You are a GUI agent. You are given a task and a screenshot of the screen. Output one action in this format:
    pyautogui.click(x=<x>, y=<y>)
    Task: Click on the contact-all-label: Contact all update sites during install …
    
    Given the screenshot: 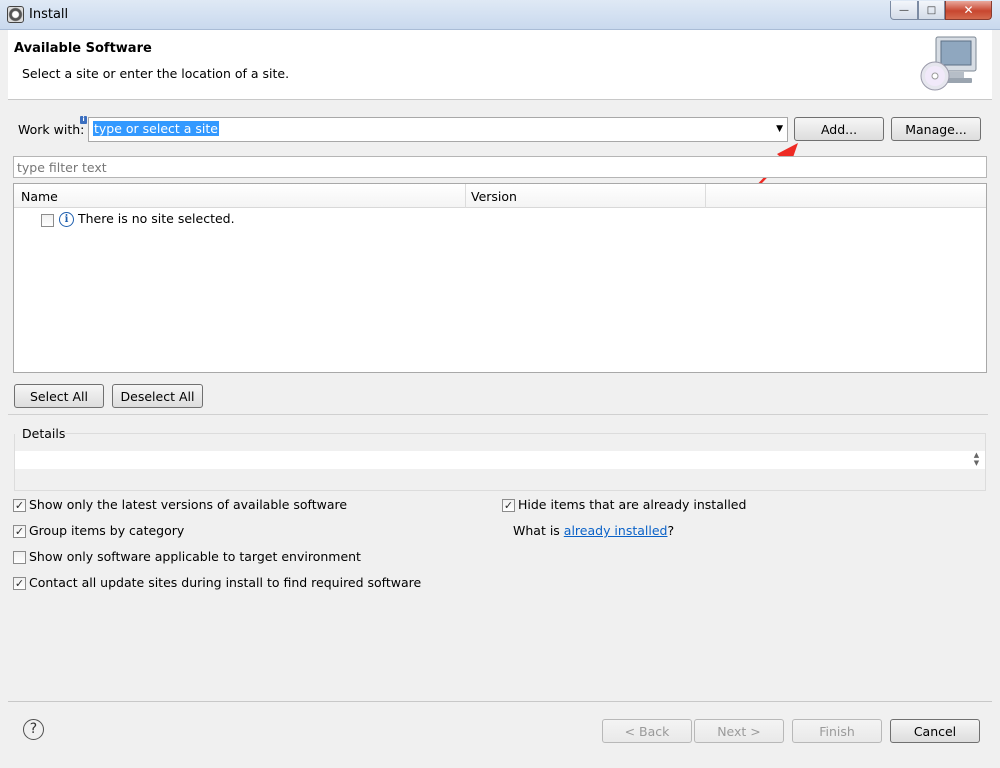 What is the action you would take?
    pyautogui.click(x=225, y=582)
    